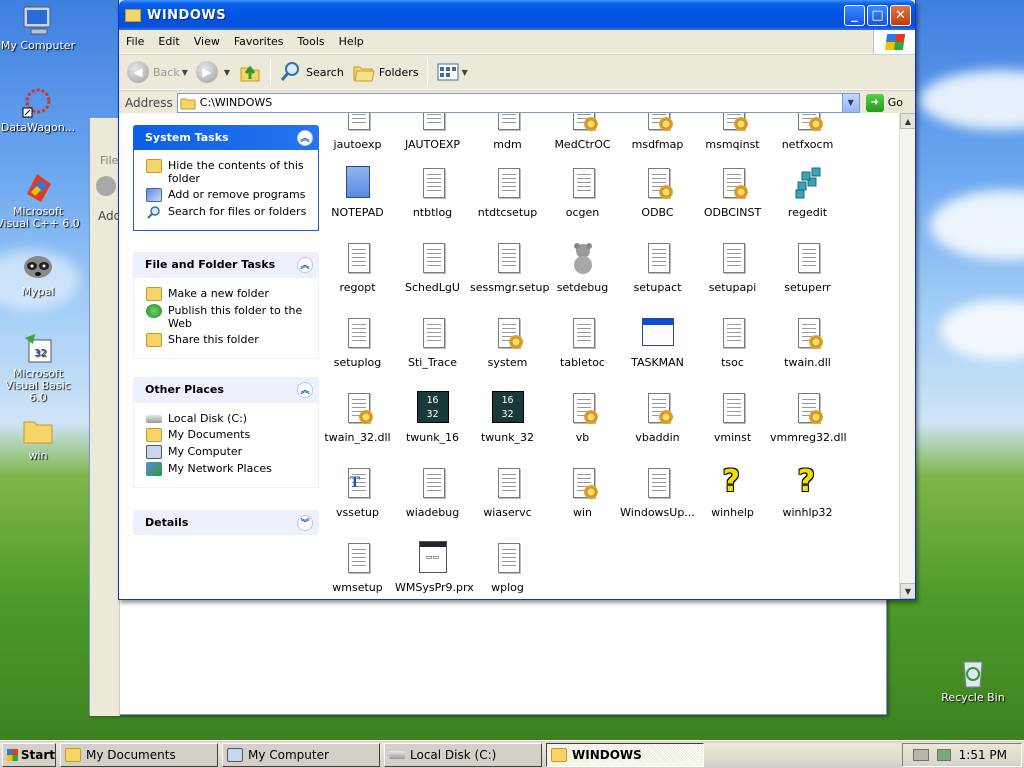 The width and height of the screenshot is (1024, 768). Describe the element at coordinates (29, 754) in the screenshot. I see `start-button: Start` at that location.